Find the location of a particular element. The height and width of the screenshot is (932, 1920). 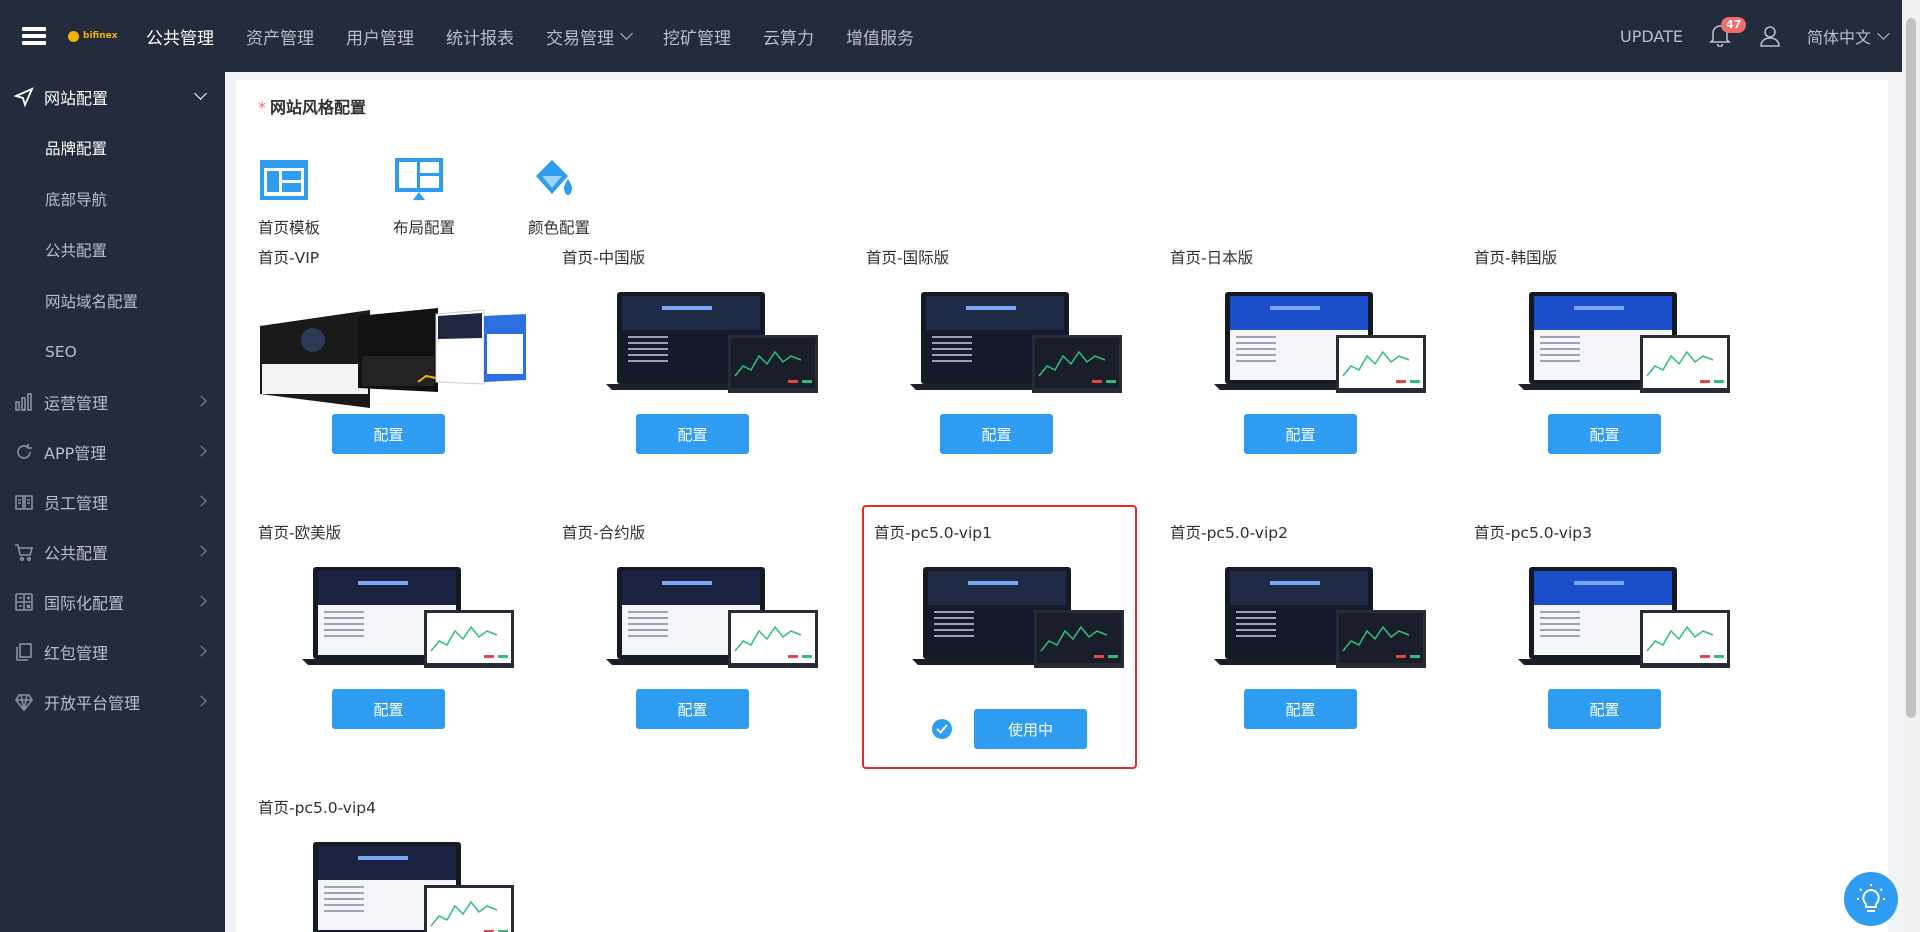

tool-color-config: 颜色配置 is located at coordinates (575, 197).